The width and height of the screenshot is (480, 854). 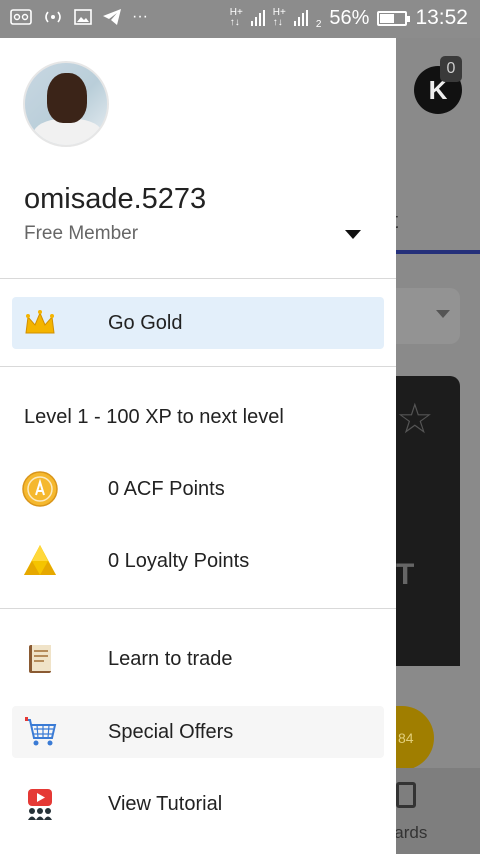 What do you see at coordinates (170, 659) in the screenshot?
I see `learn-to-trade-label: Learn to trade` at bounding box center [170, 659].